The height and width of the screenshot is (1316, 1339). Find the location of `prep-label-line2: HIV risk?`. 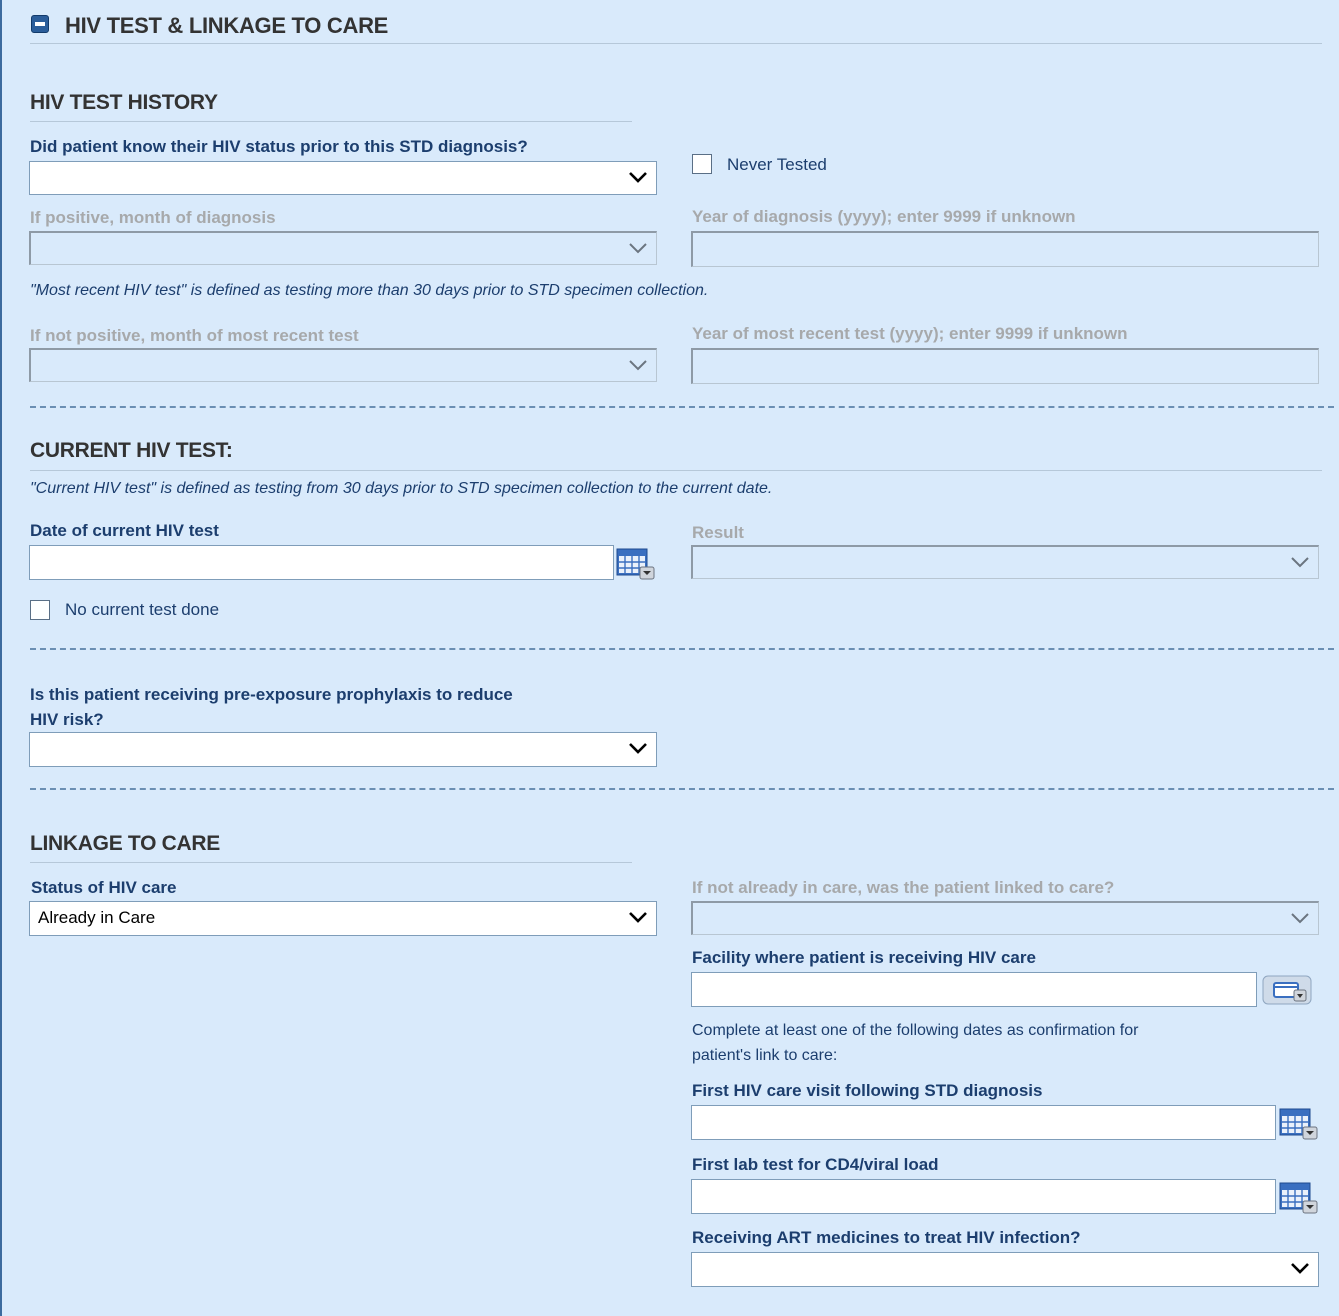

prep-label-line2: HIV risk? is located at coordinates (67, 719).